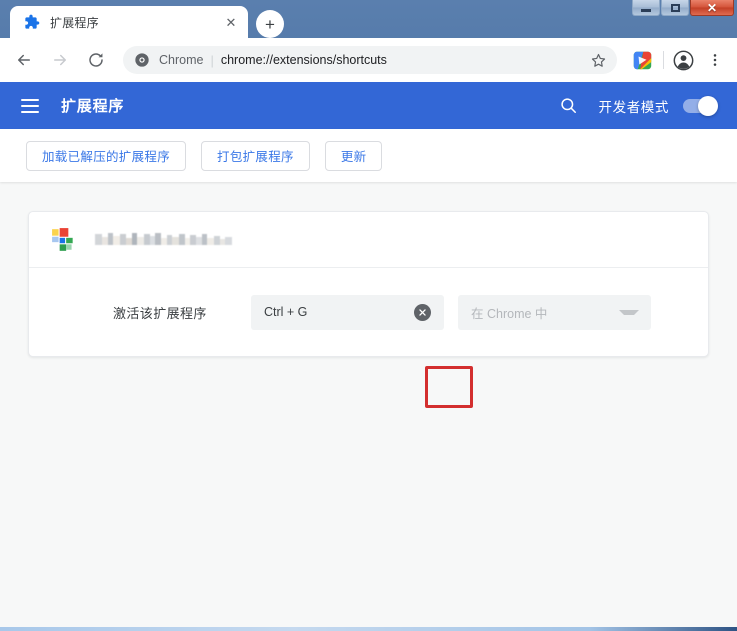 Image resolution: width=737 pixels, height=631 pixels. I want to click on clear-circle, so click(422, 312).